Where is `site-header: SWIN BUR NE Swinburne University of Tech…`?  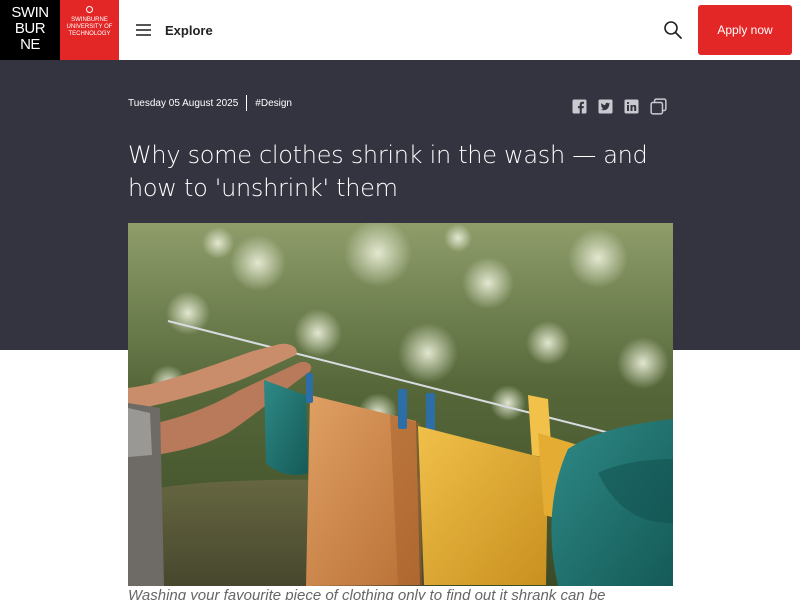 site-header: SWIN BUR NE Swinburne University of Tech… is located at coordinates (400, 30).